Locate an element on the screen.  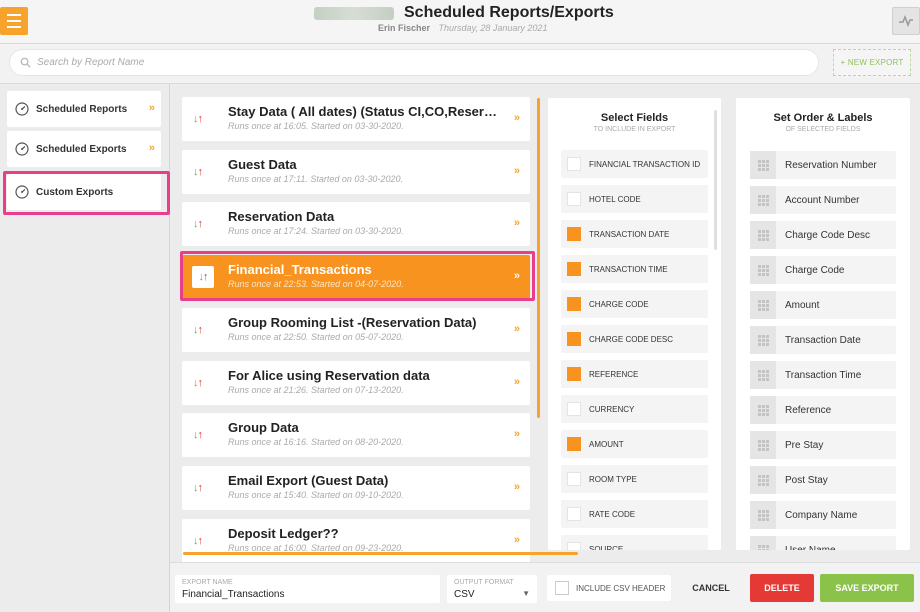
order-label-text: Company Name is located at coordinates (821, 515).